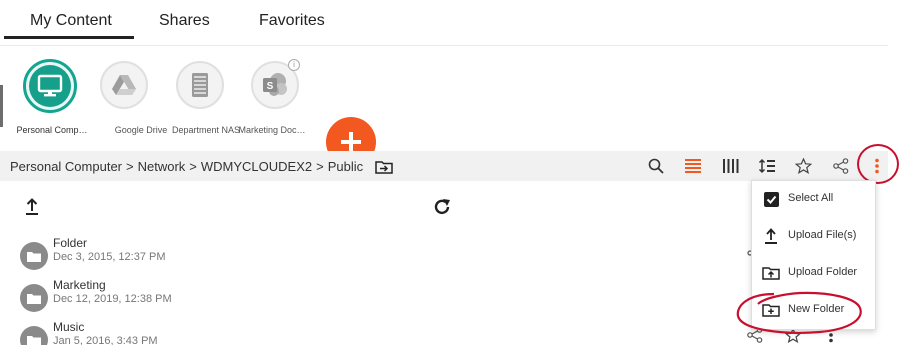  I want to click on sort-icon, so click(766, 166).